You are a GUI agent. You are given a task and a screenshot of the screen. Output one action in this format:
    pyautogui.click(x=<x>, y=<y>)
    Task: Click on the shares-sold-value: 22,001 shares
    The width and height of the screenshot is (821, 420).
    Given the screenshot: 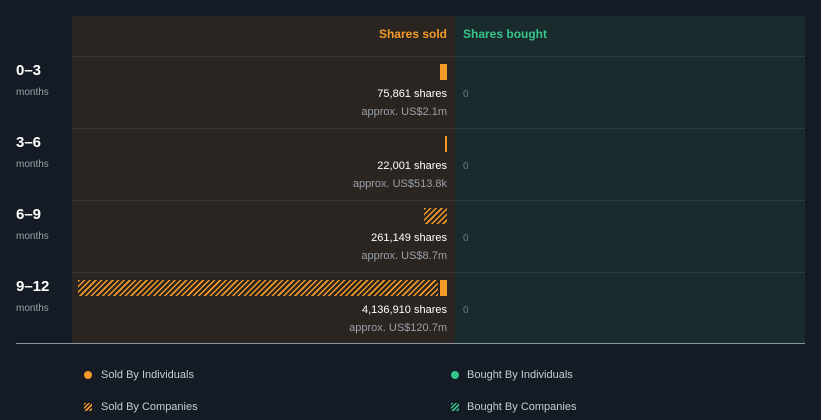 What is the action you would take?
    pyautogui.click(x=412, y=166)
    